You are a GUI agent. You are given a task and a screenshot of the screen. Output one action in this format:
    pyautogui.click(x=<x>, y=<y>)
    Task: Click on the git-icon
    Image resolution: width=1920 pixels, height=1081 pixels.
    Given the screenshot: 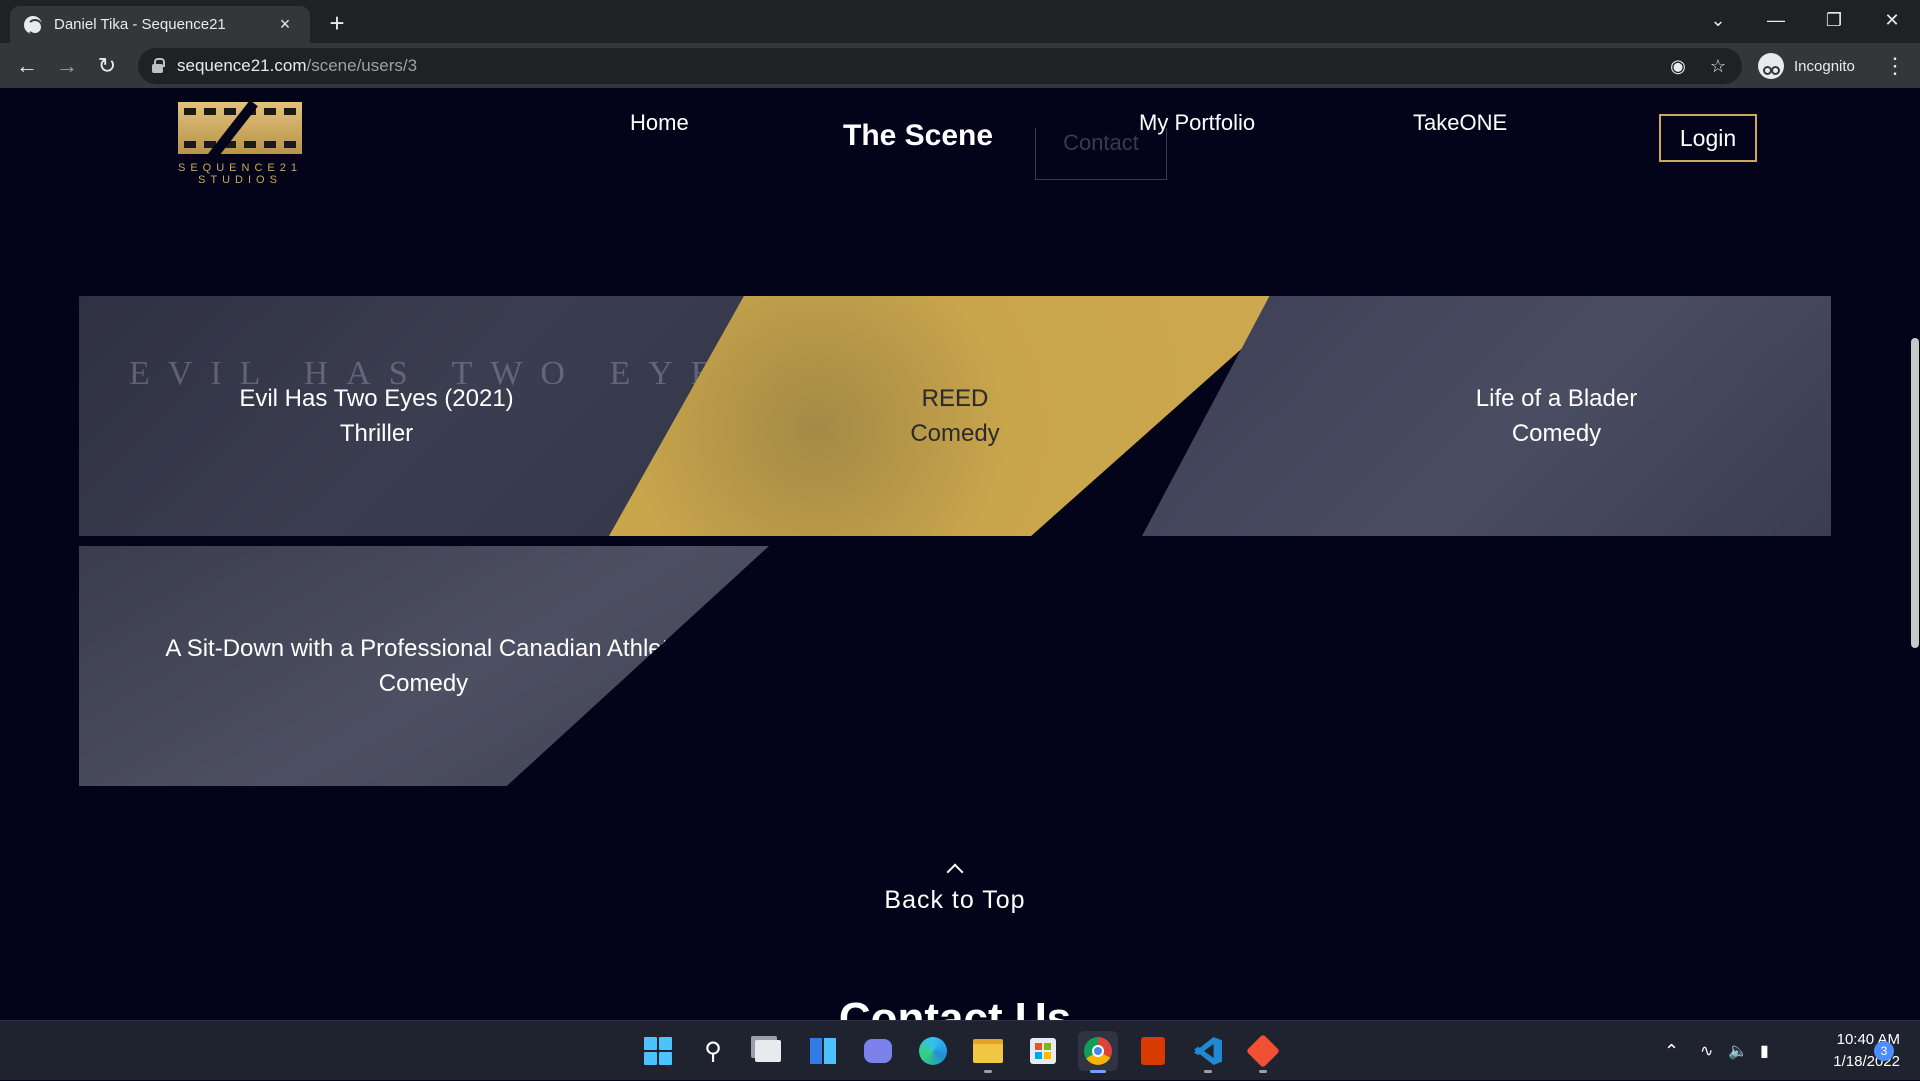 What is the action you would take?
    pyautogui.click(x=1263, y=1052)
    